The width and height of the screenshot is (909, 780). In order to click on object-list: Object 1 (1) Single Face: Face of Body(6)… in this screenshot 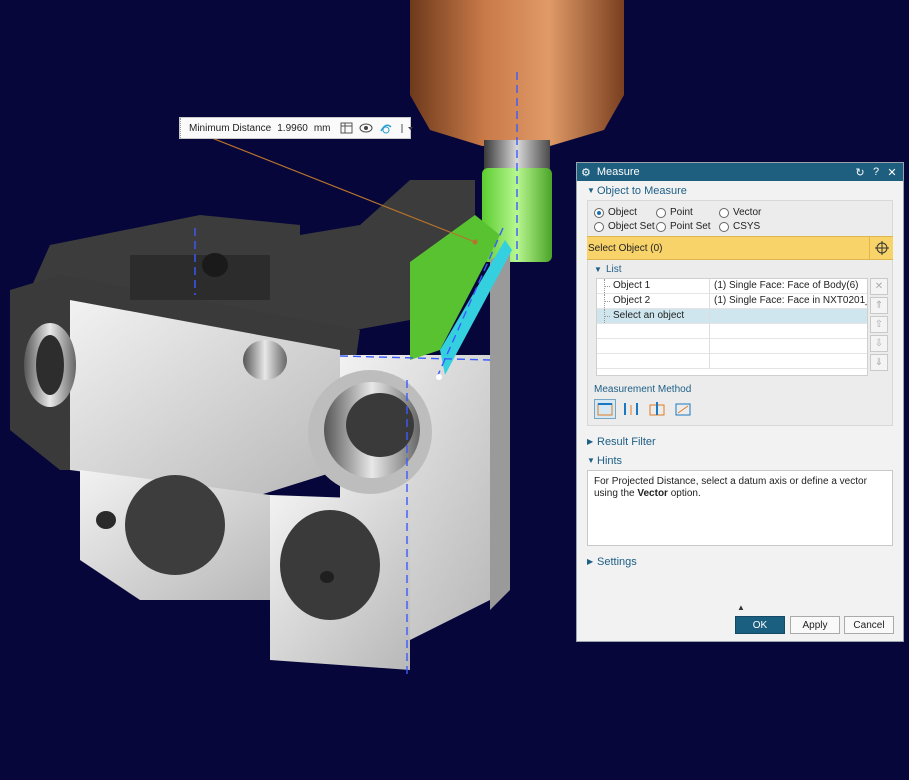, I will do `click(742, 327)`.